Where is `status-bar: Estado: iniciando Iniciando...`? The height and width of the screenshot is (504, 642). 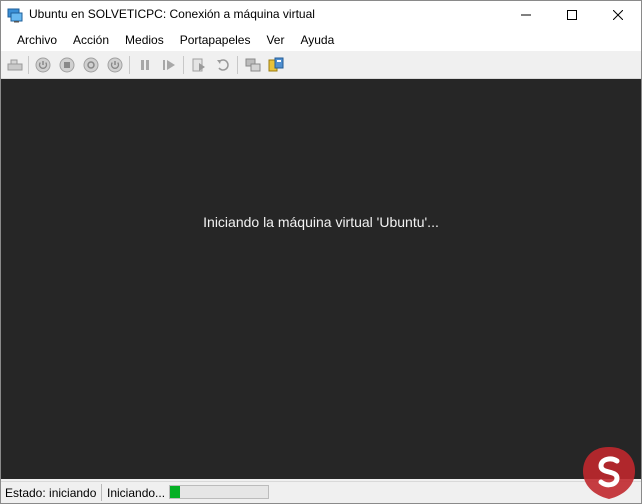
status-bar: Estado: iniciando Iniciando... is located at coordinates (321, 492).